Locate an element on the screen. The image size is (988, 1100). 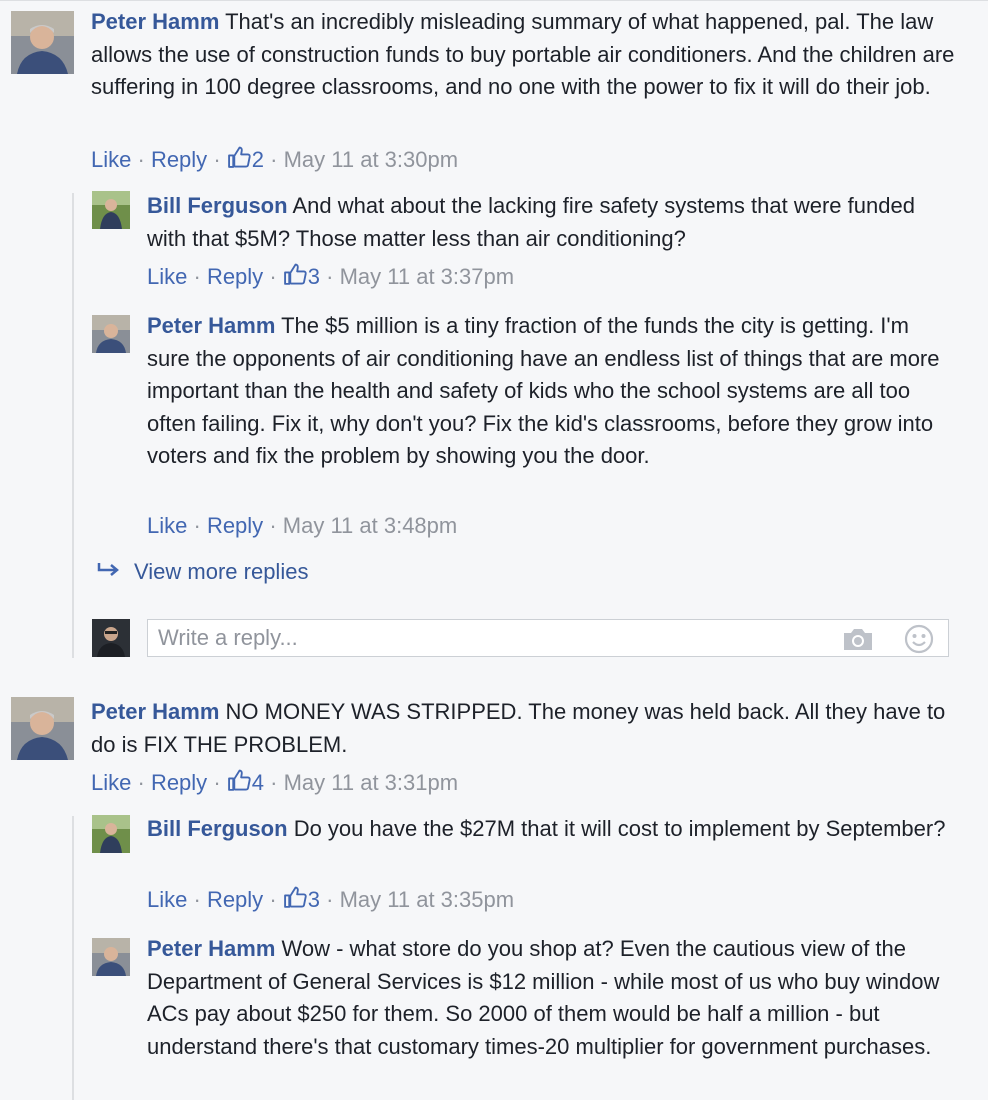
timestamp: May 11 at 3:48pm is located at coordinates (370, 525).